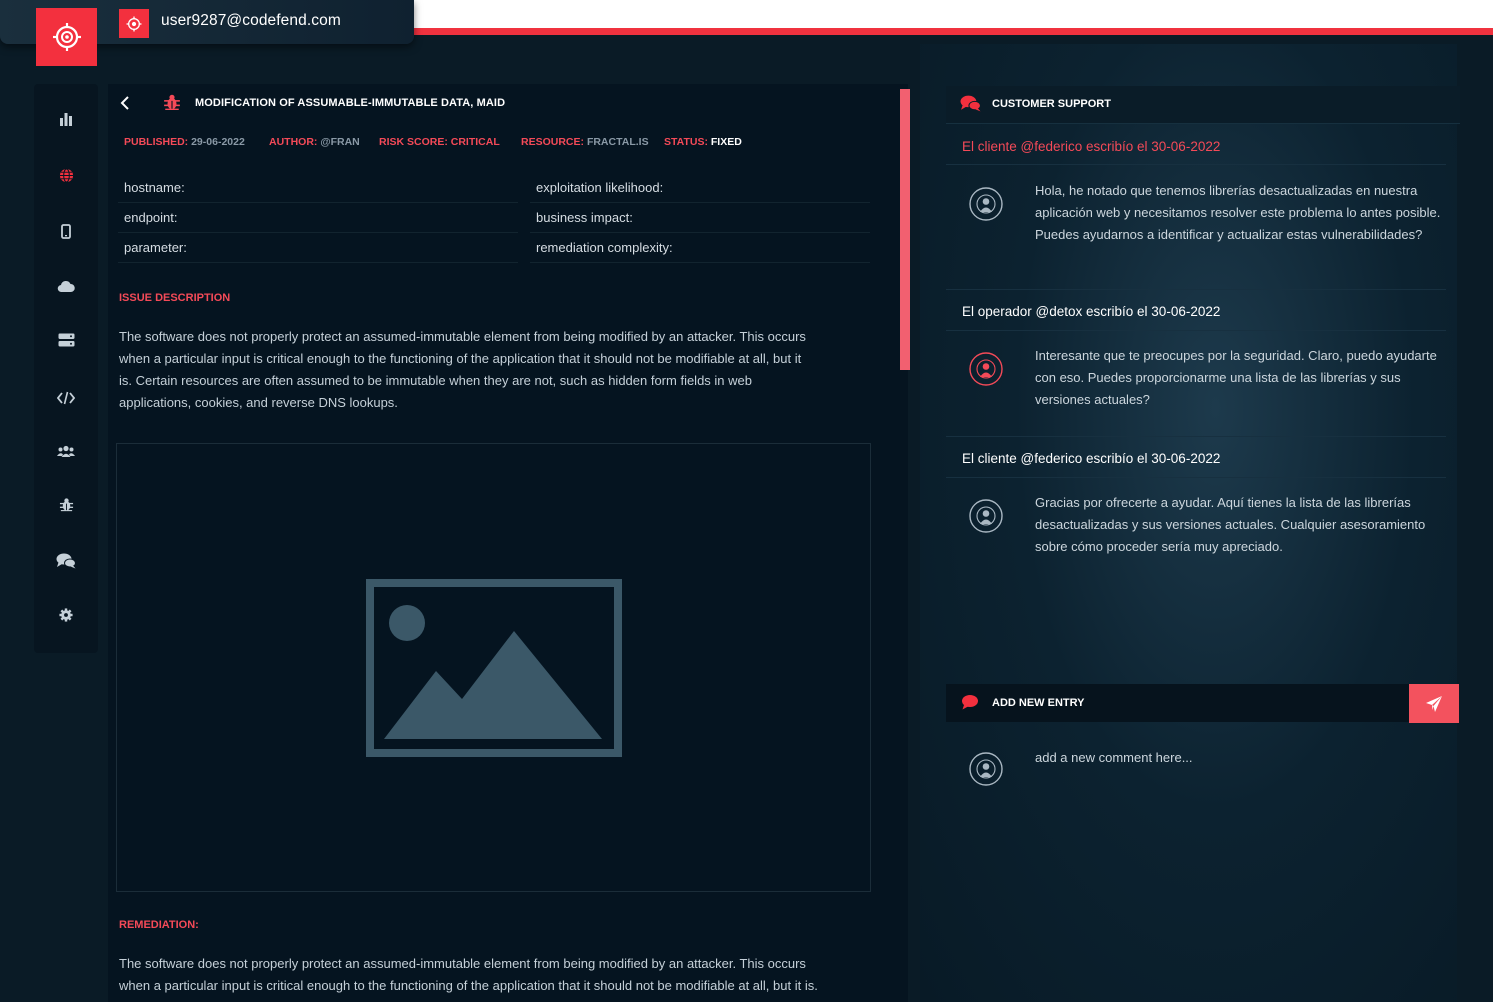 The height and width of the screenshot is (1002, 1493). I want to click on comment-icon, so click(970, 702).